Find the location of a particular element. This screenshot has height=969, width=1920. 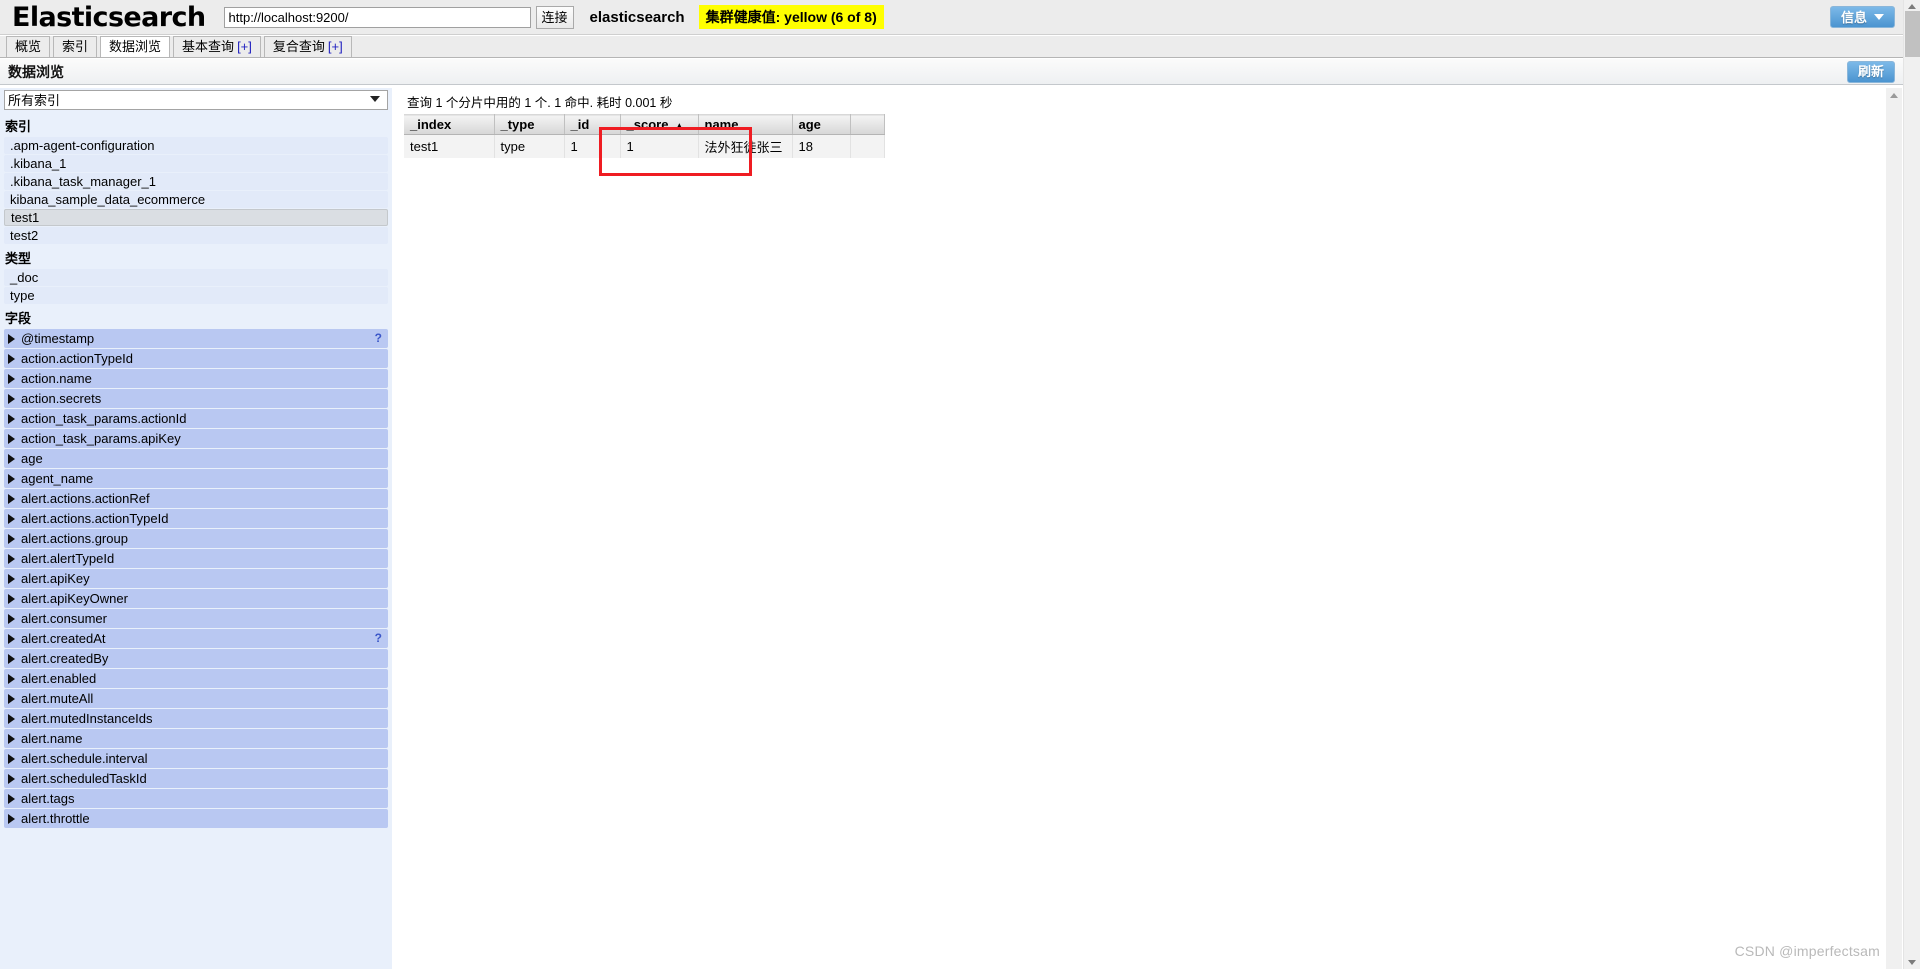

sidebar-group-title: 类型 is located at coordinates (18, 258).